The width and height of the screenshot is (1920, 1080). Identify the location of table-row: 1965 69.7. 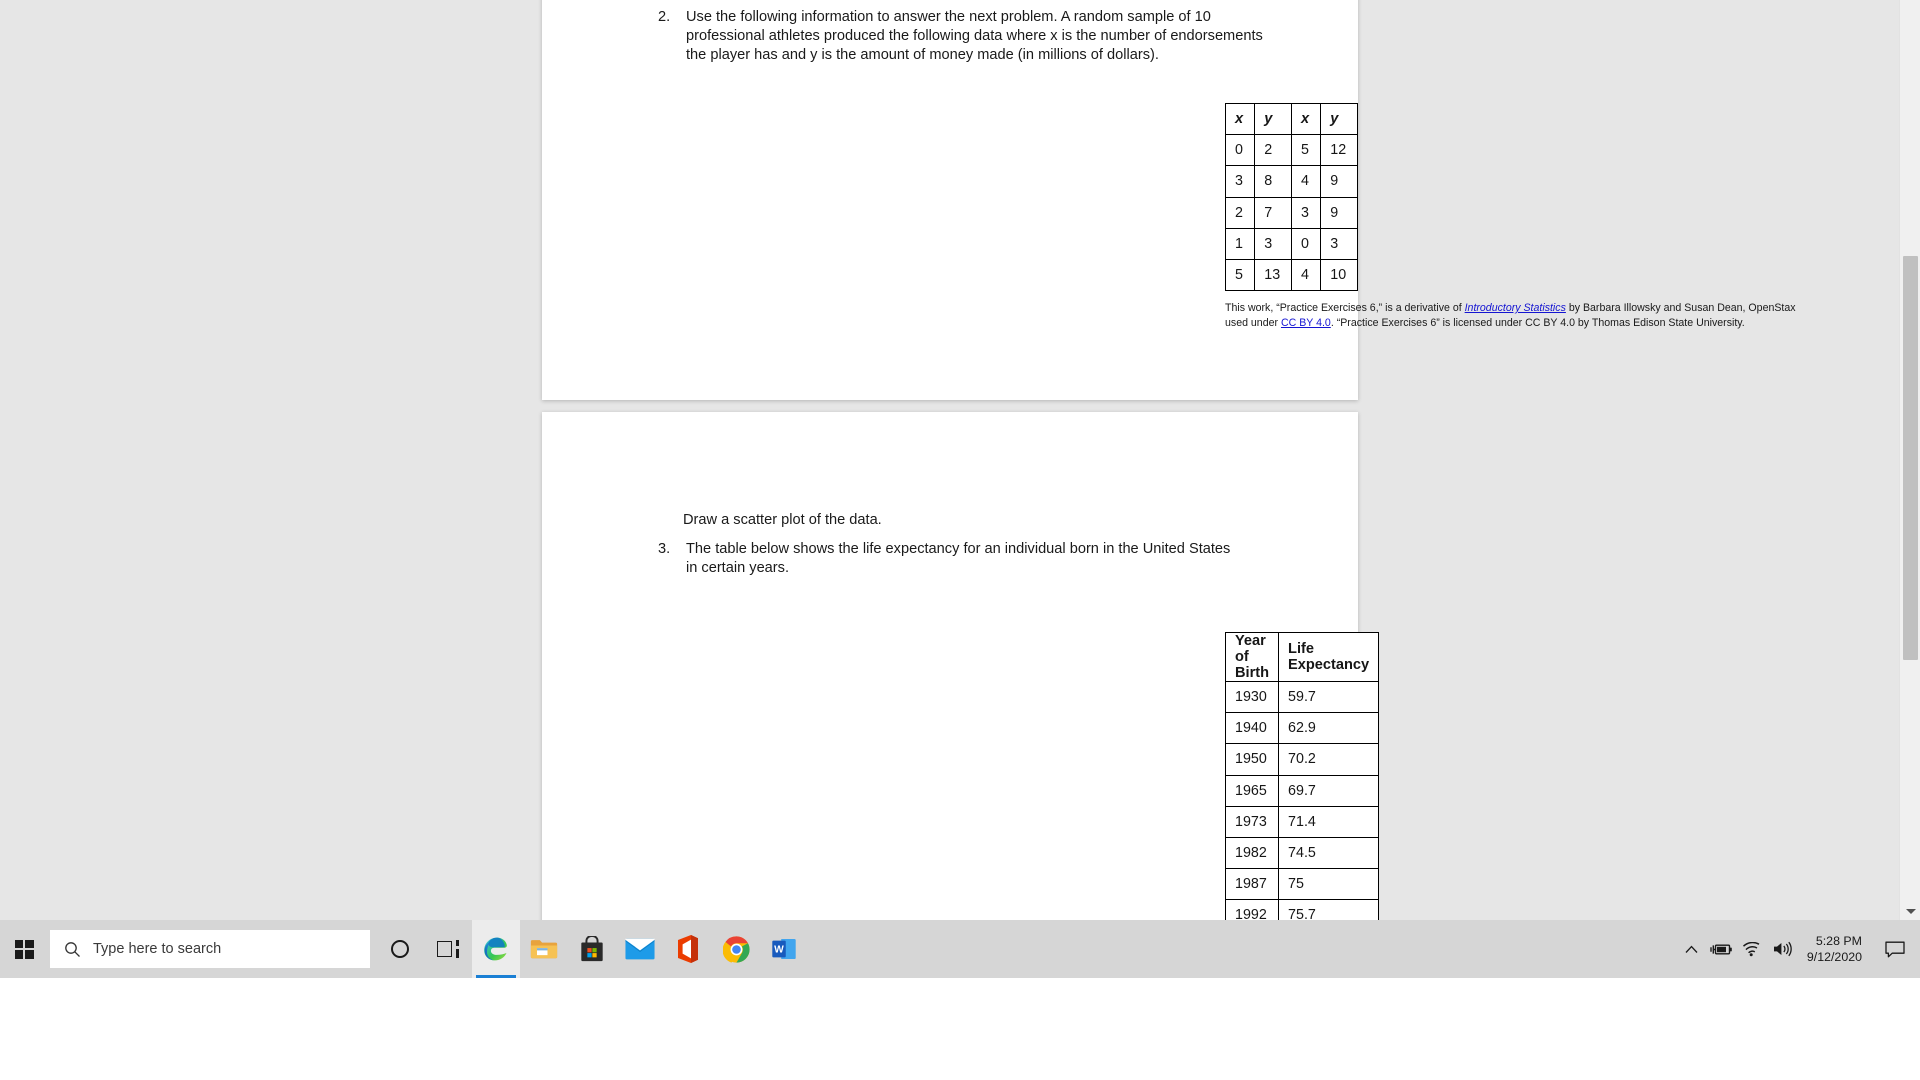
(1302, 790).